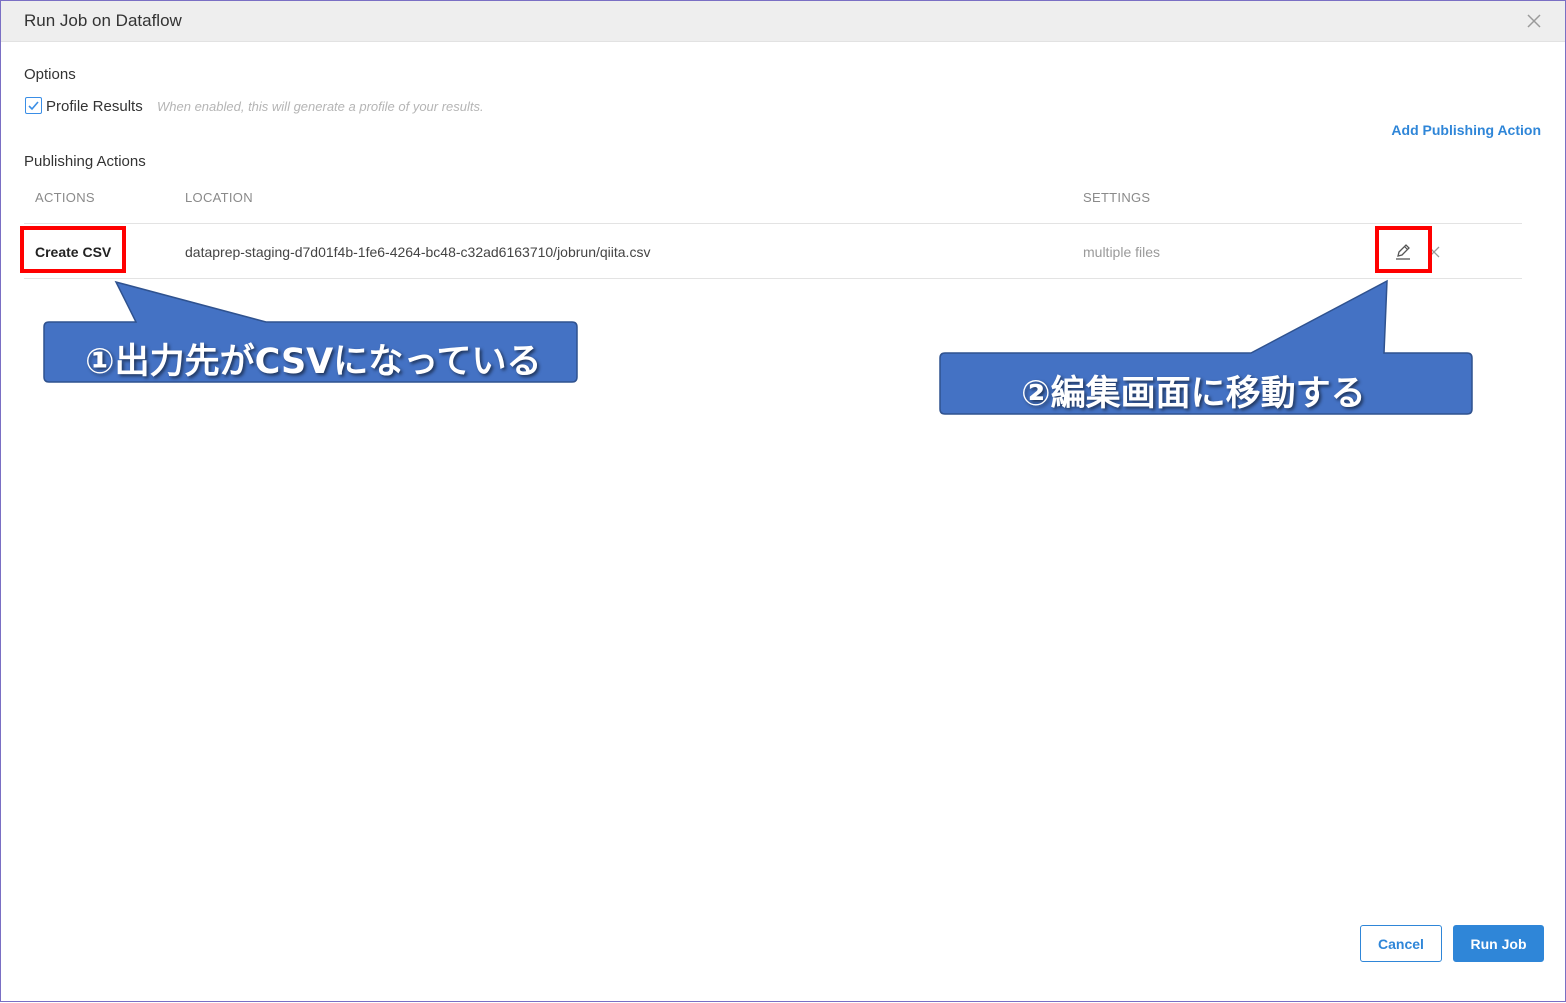  What do you see at coordinates (1498, 943) in the screenshot?
I see `run-job-button: Run Job` at bounding box center [1498, 943].